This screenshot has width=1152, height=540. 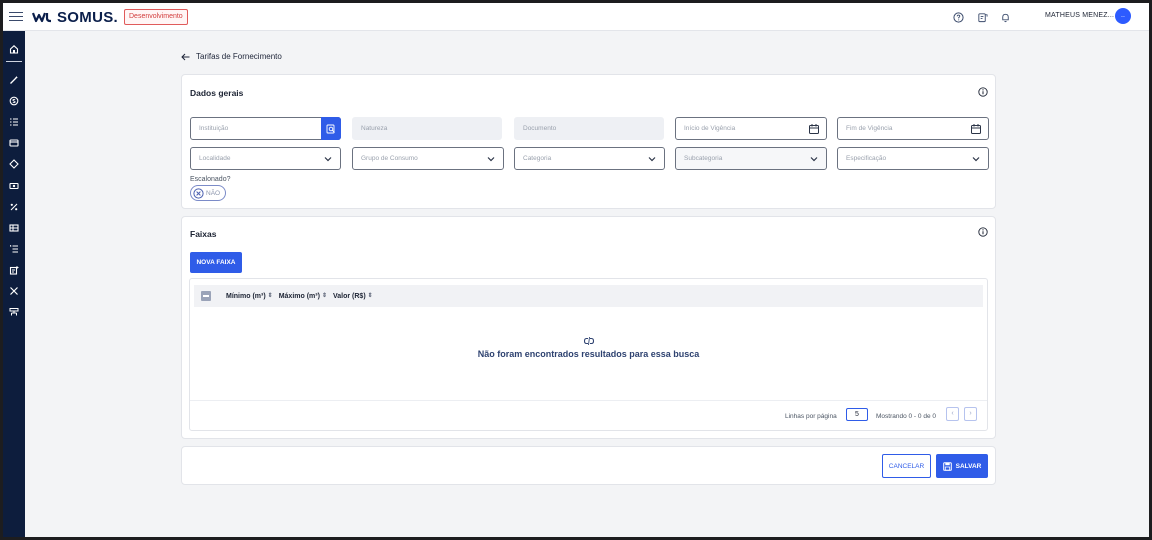 I want to click on dados-gerais-title: Dados gerais, so click(x=217, y=93).